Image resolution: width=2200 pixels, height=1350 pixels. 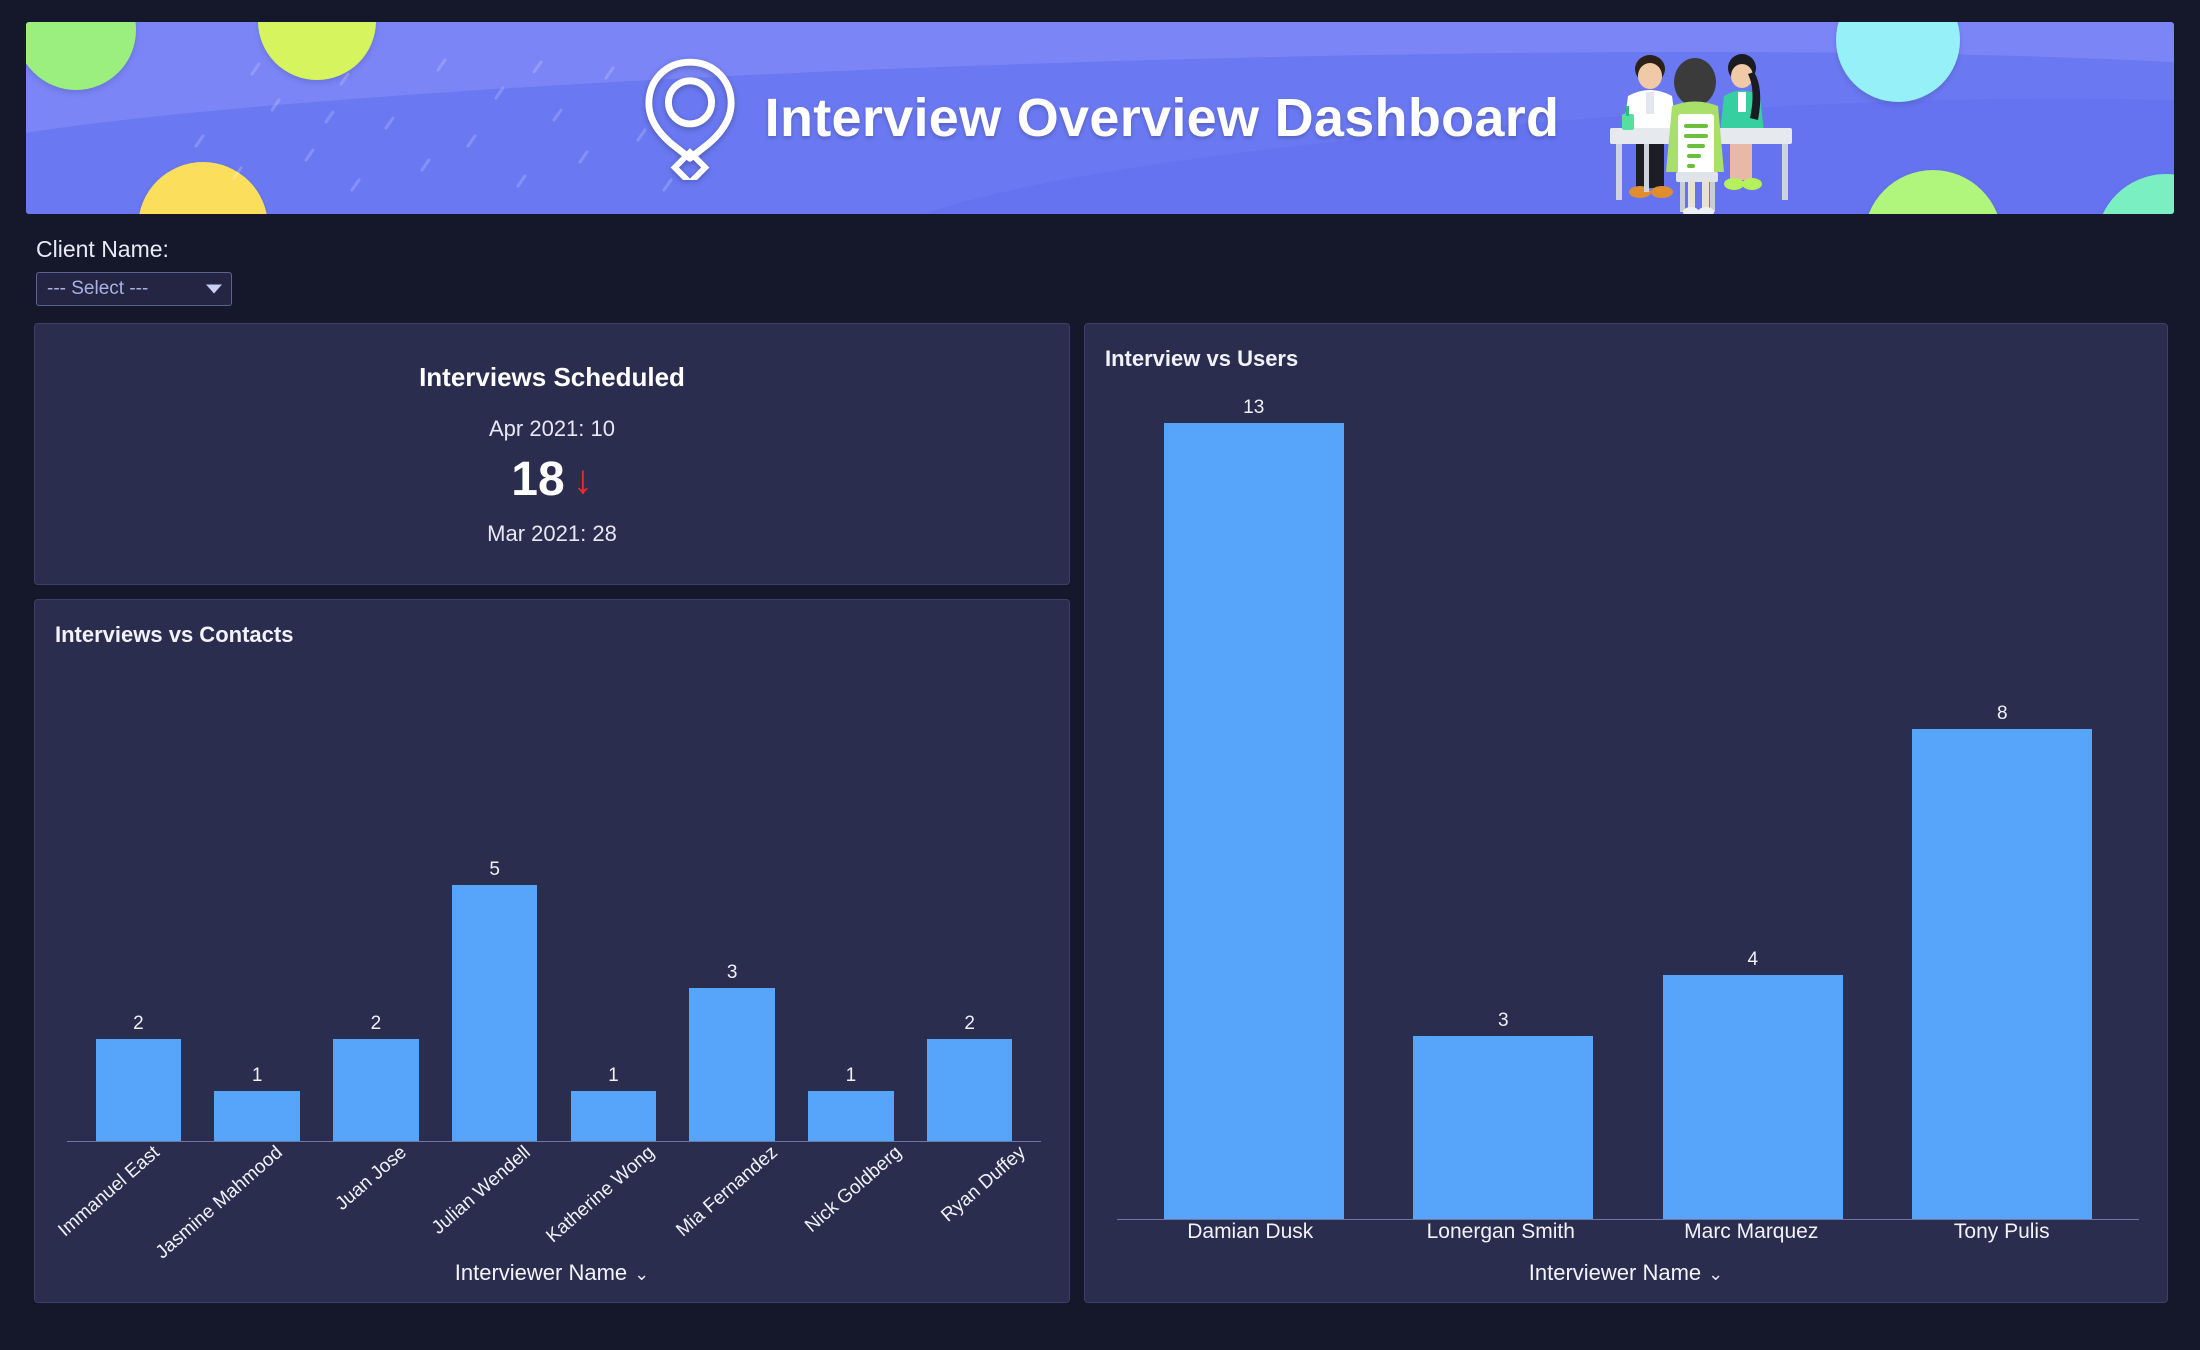 I want to click on client-name-label: Client Name:, so click(x=102, y=249).